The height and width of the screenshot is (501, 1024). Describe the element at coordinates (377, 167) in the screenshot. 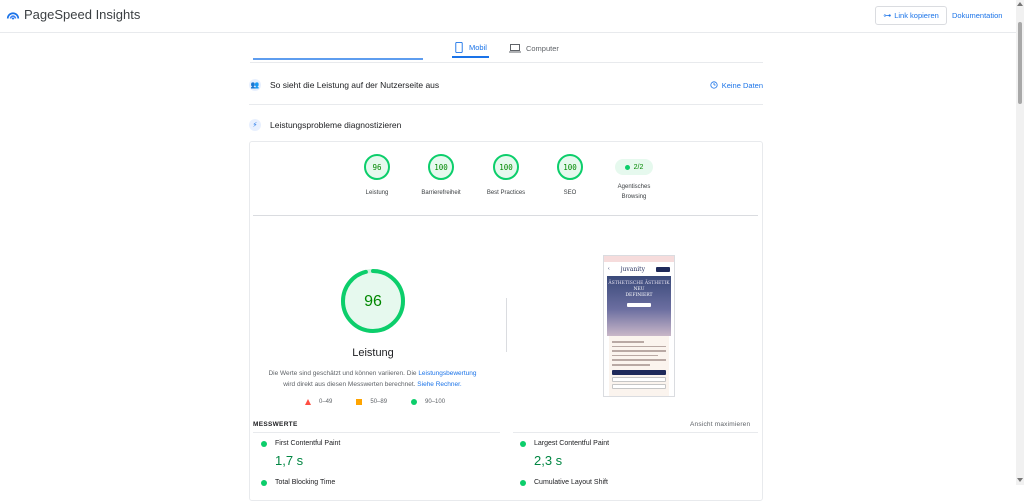

I see `score-value: 96` at that location.